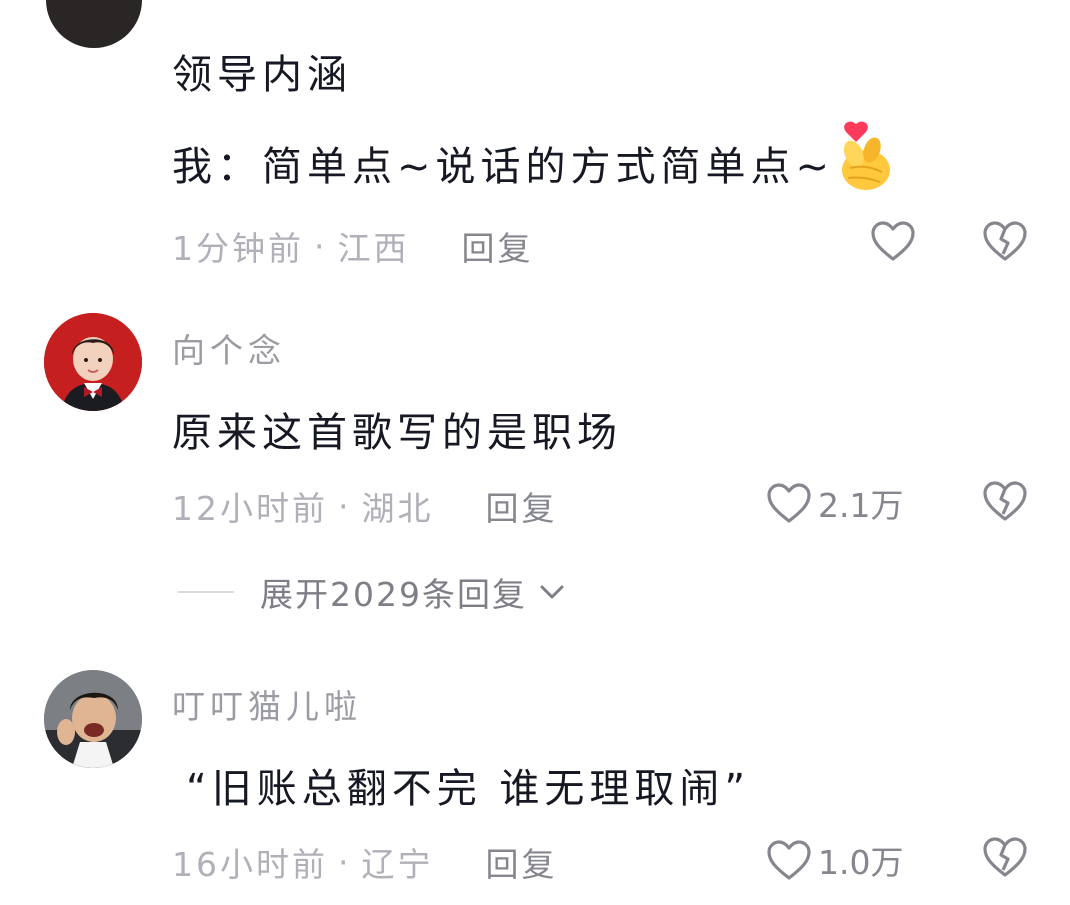 The width and height of the screenshot is (1070, 905). I want to click on comment-text-line: 领导内涵, so click(262, 75).